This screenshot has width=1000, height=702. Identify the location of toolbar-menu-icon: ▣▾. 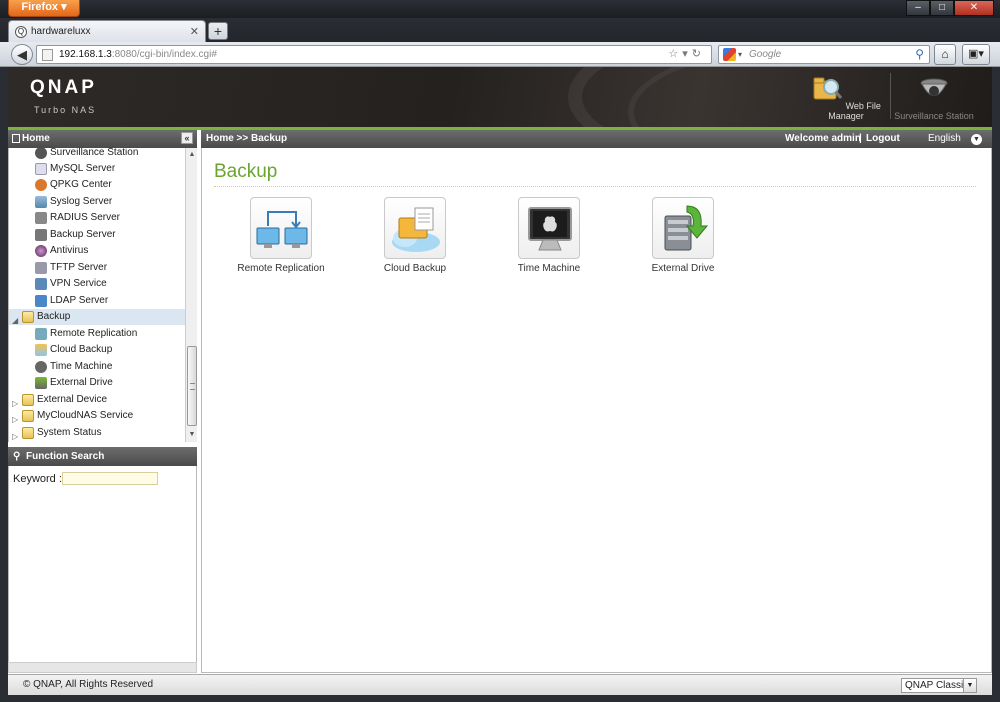
(976, 54).